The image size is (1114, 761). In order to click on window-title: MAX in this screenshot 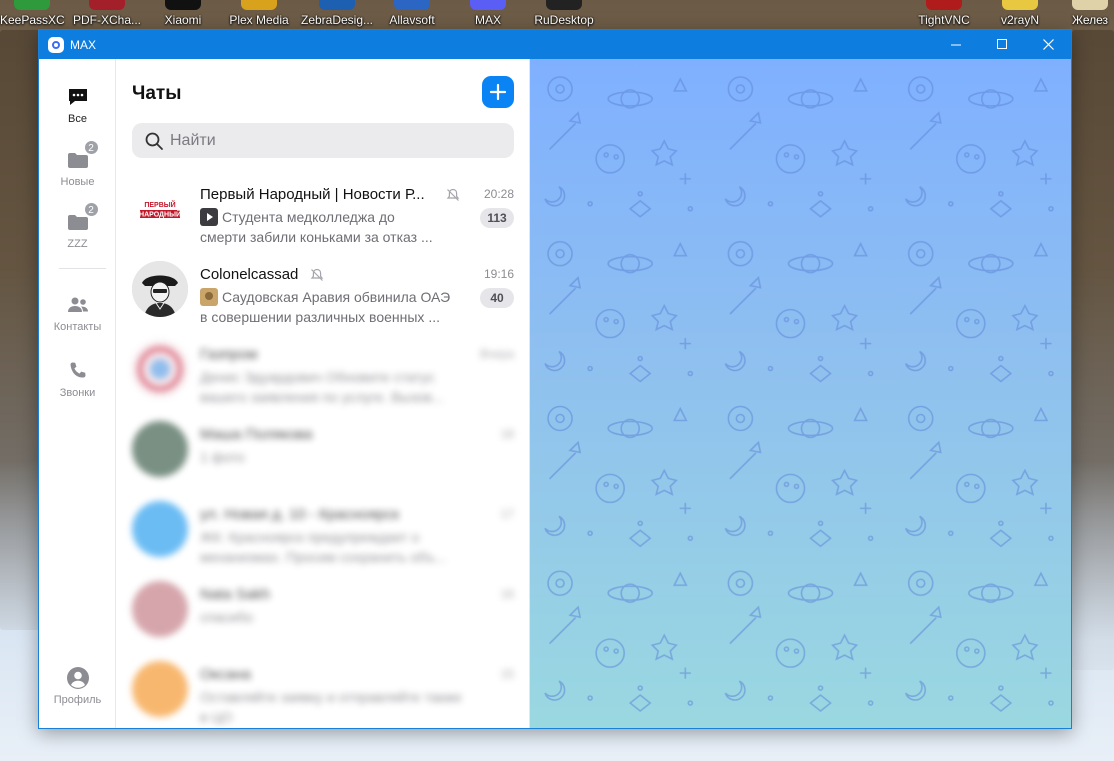, I will do `click(83, 44)`.